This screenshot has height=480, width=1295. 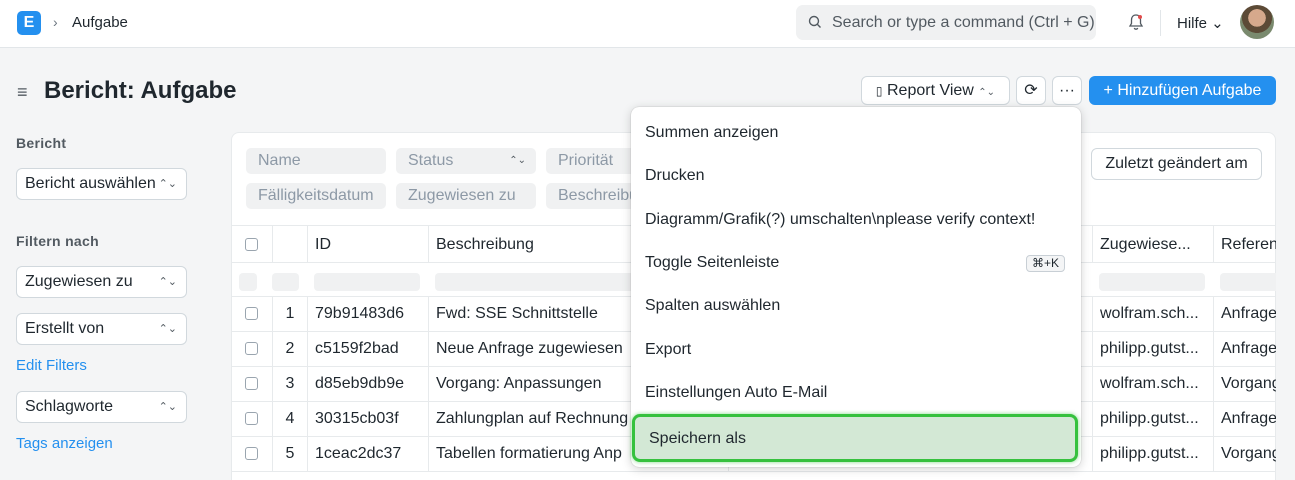 What do you see at coordinates (963, 22) in the screenshot?
I see `search-placeholder: Search or type a command (Ctrl + G)` at bounding box center [963, 22].